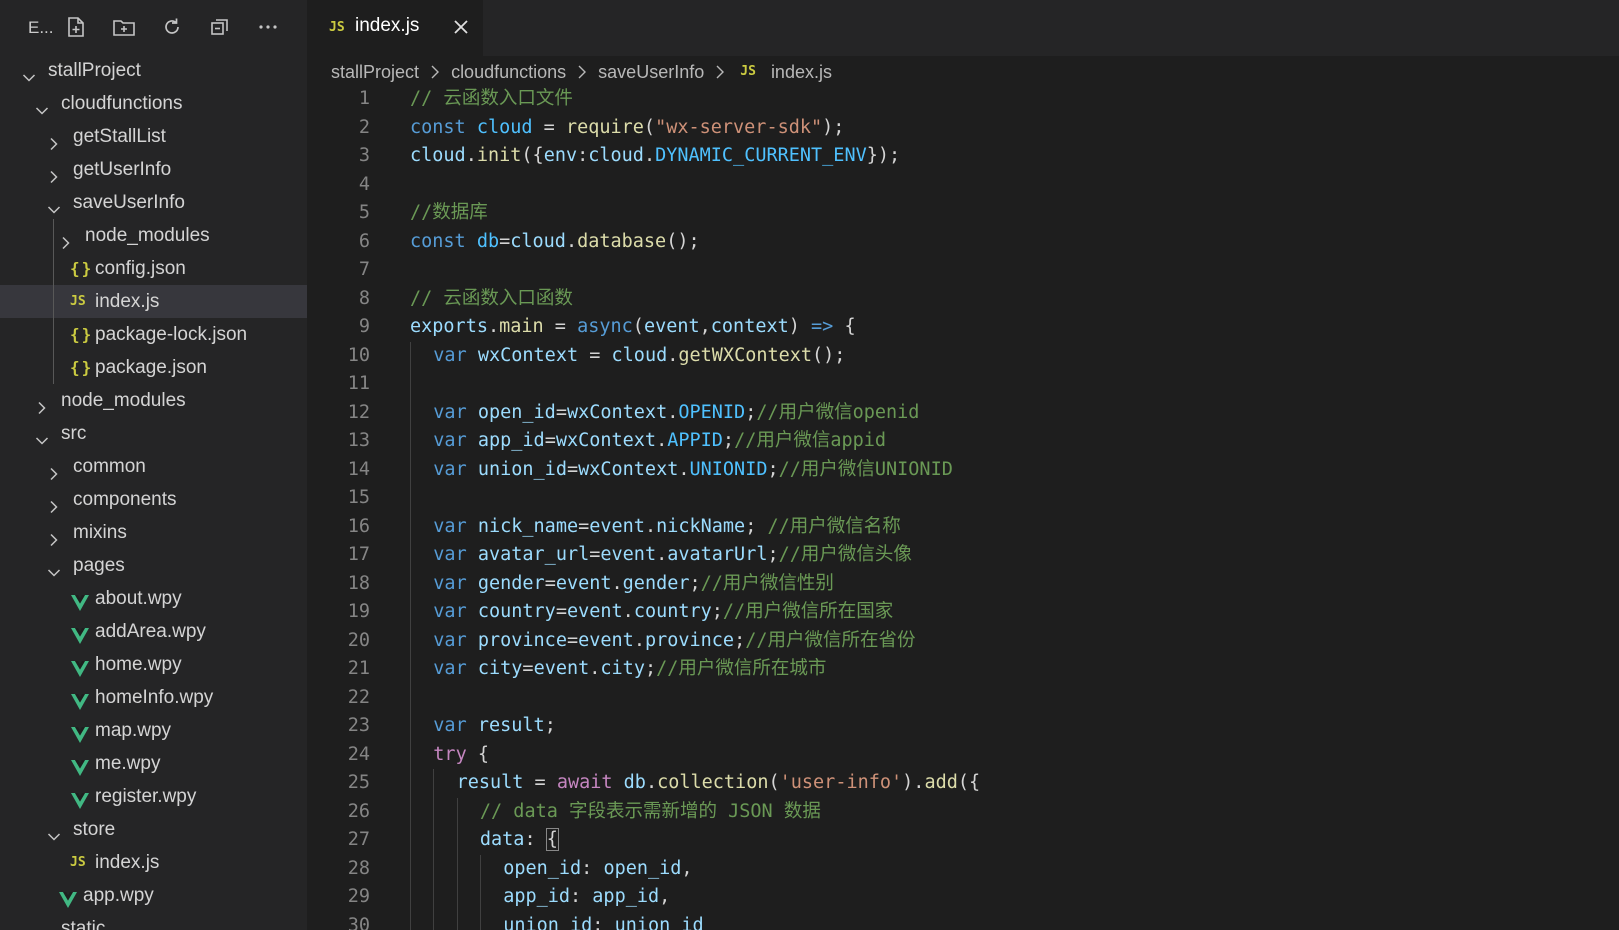 This screenshot has height=930, width=1619. I want to click on tree-item: common, so click(153, 466).